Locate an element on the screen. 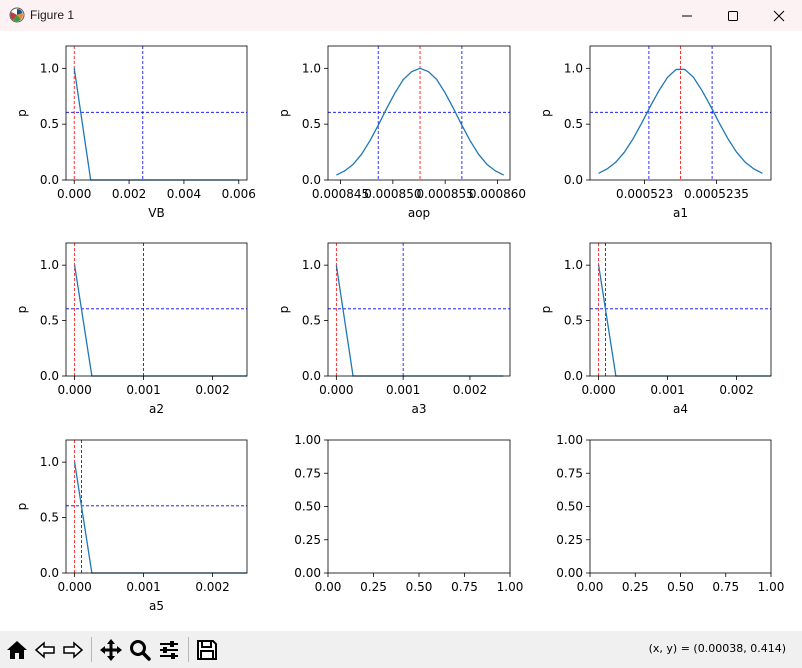 This screenshot has height=668, width=802. subplot-4: 0.000 0.001 0.002 0.0 0.5 1.0 a2 p is located at coordinates (131, 329).